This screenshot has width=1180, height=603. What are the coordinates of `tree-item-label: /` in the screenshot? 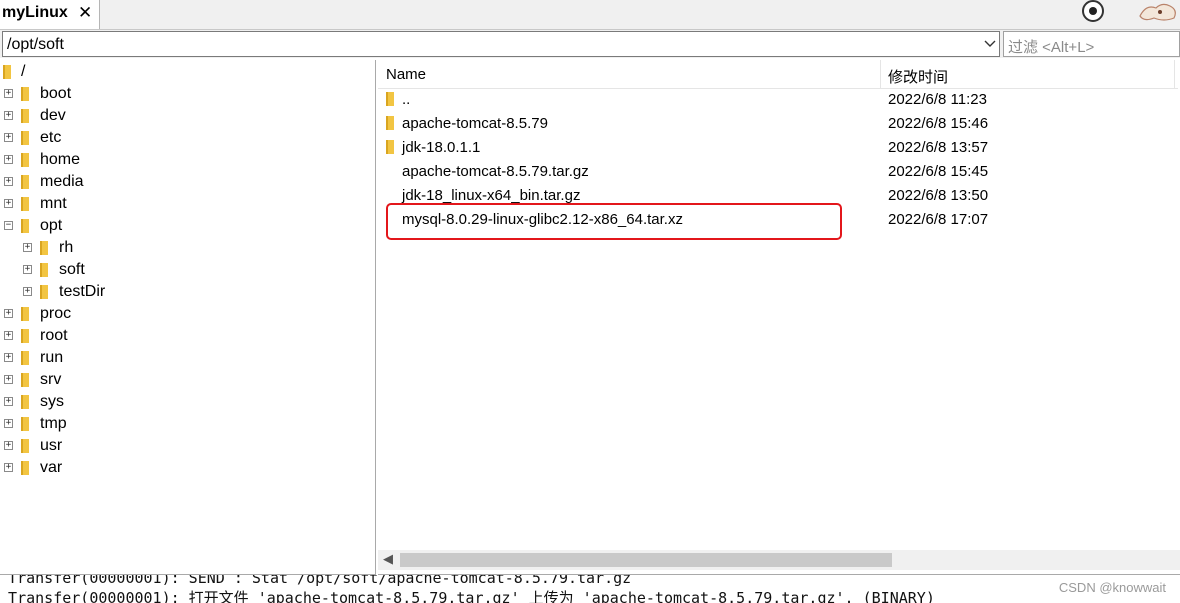 It's located at (23, 71).